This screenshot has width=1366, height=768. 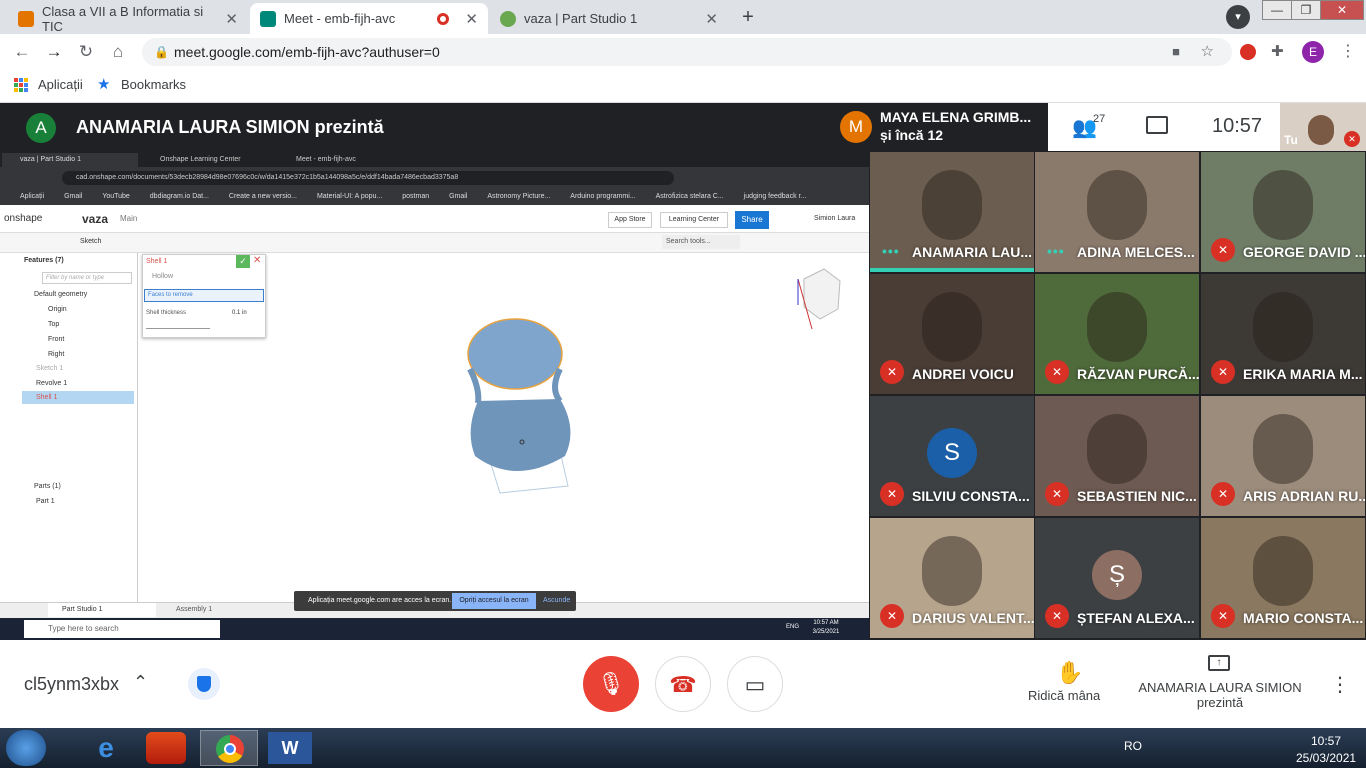 I want to click on presenter-title: ANAMARIA LAURA SIMION prezintă, so click(x=230, y=127).